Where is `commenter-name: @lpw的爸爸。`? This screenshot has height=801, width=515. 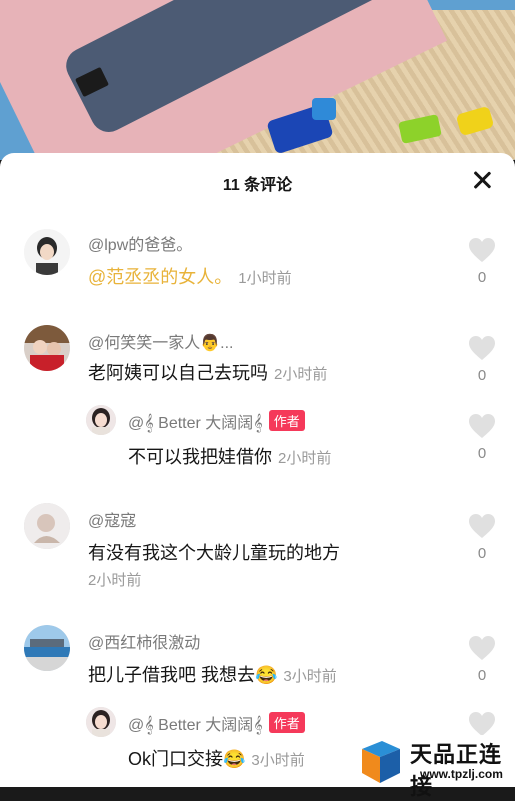 commenter-name: @lpw的爸爸。 is located at coordinates (140, 243).